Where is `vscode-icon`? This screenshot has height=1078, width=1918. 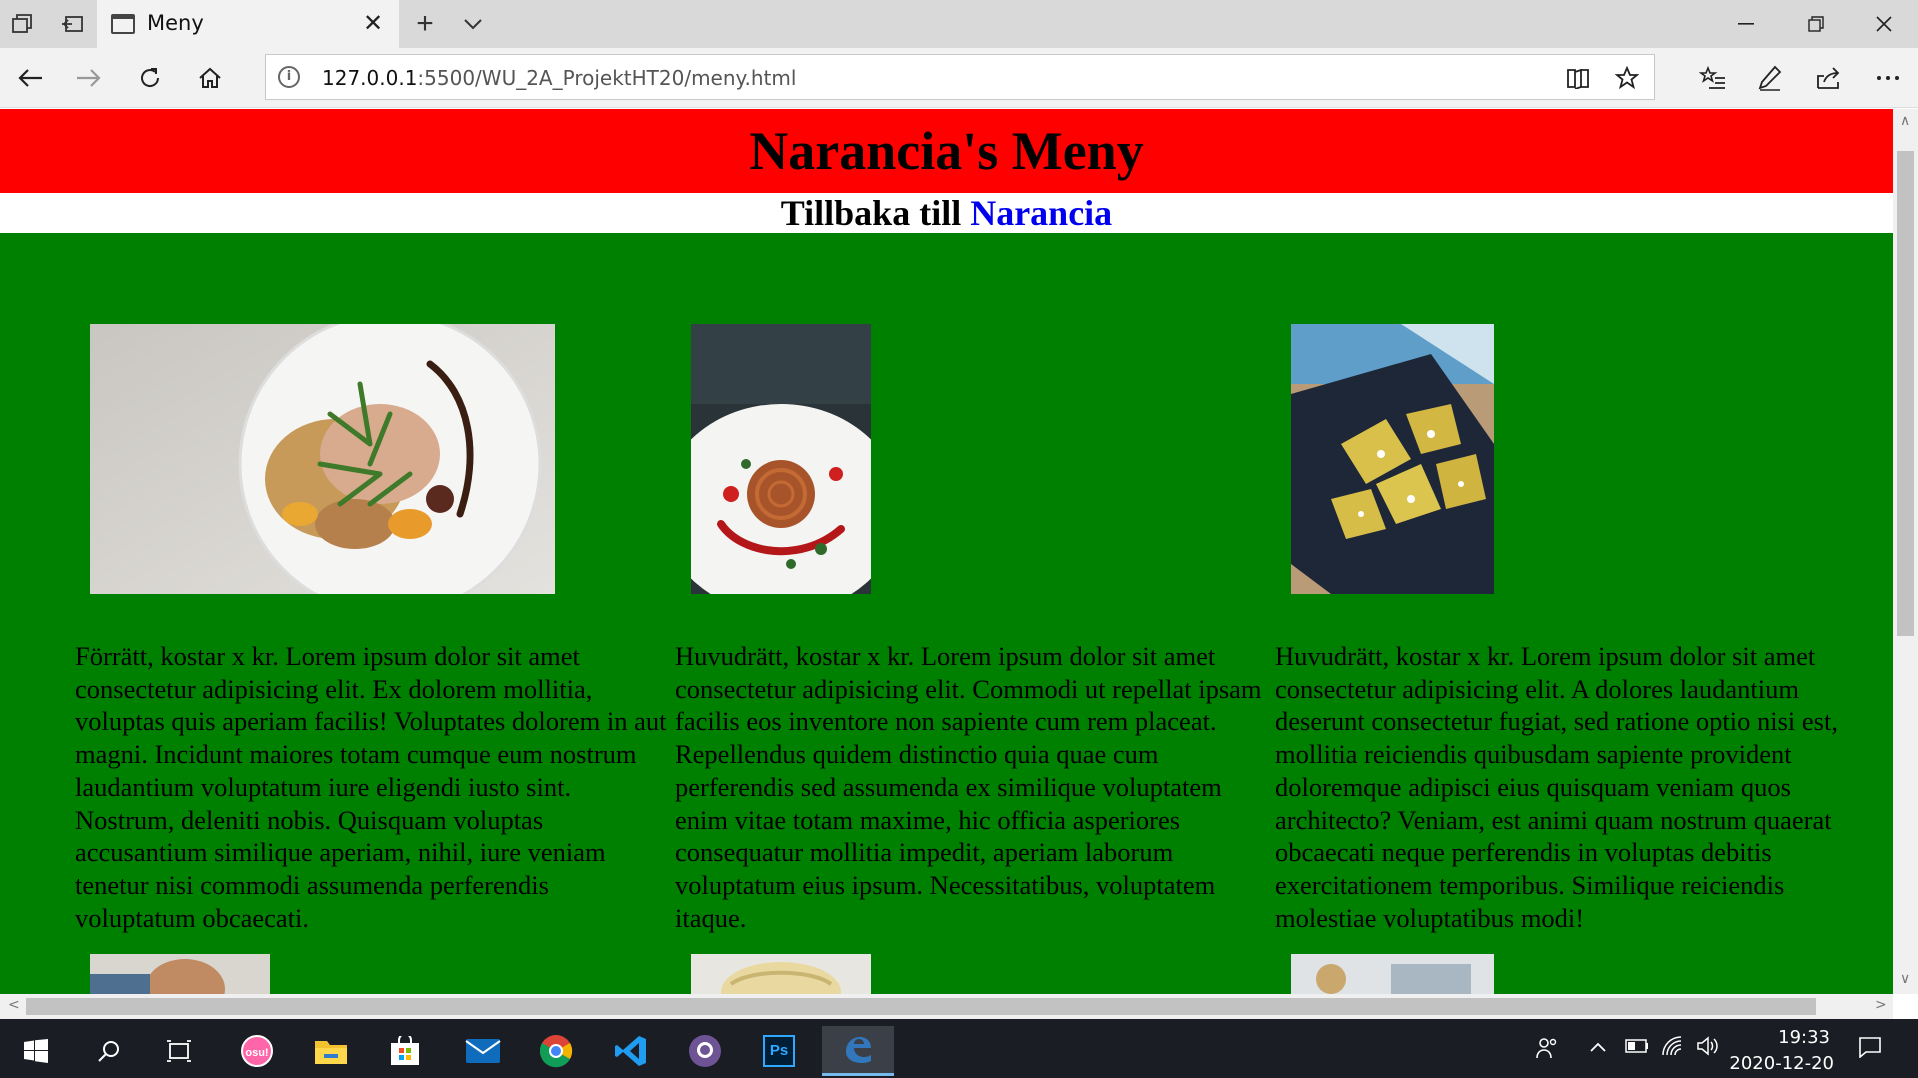 vscode-icon is located at coordinates (631, 1051).